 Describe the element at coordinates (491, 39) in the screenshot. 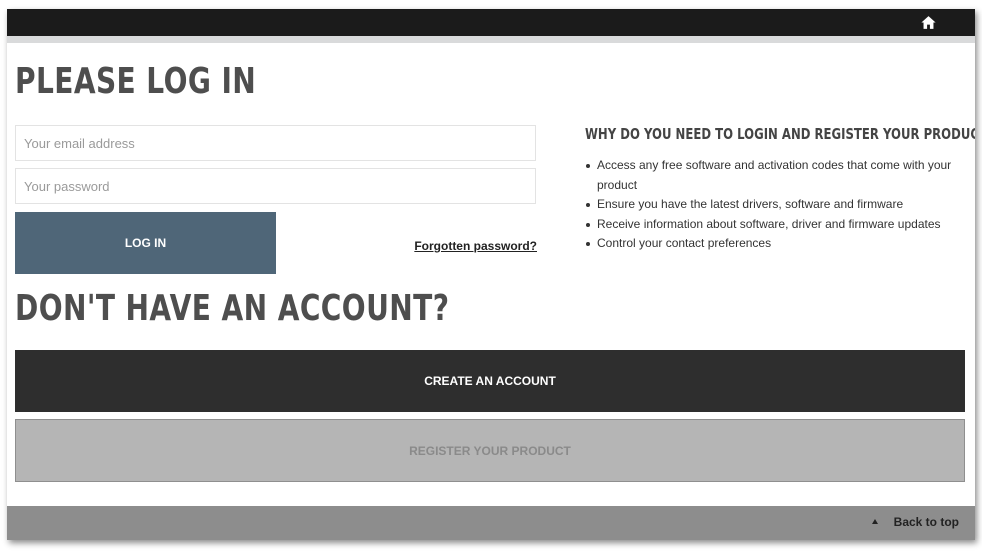

I see `top-bar-divider` at that location.